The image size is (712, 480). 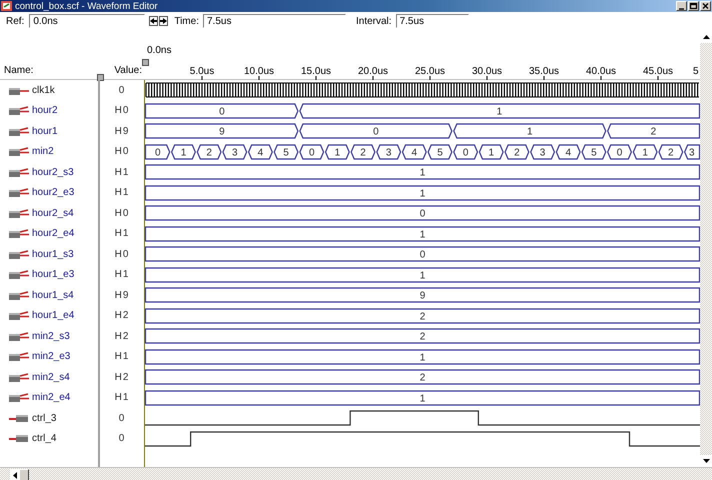 What do you see at coordinates (45, 131) in the screenshot?
I see `signal-name: hour1` at bounding box center [45, 131].